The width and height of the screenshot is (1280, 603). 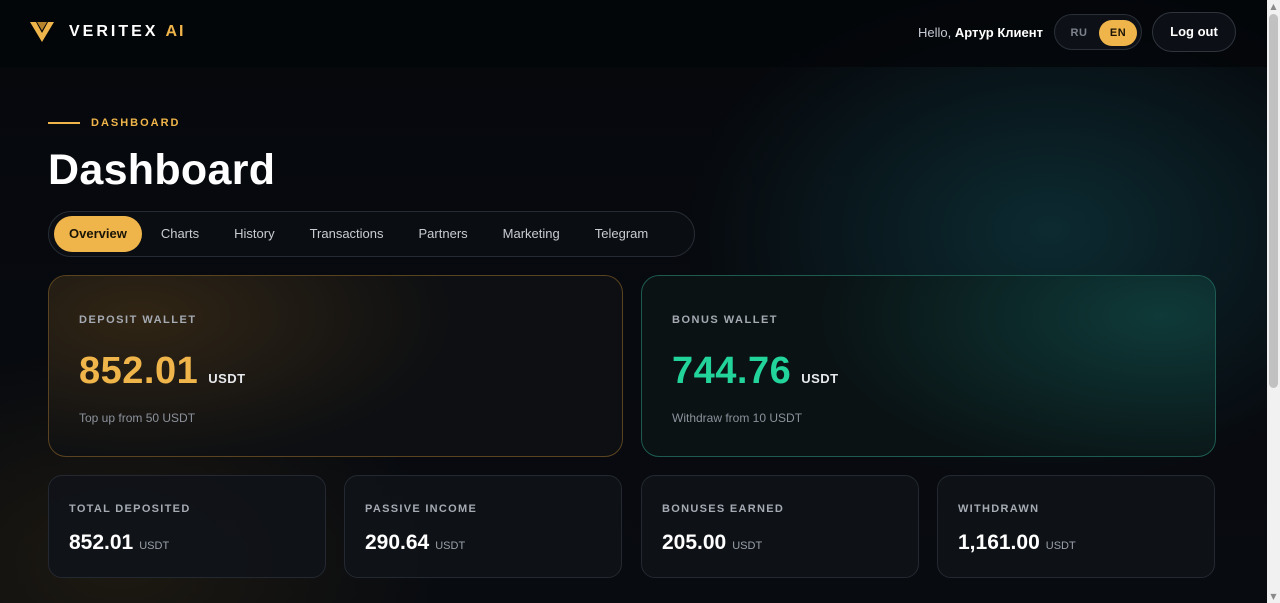 I want to click on brand-logo: VERITEX AI, so click(x=107, y=32).